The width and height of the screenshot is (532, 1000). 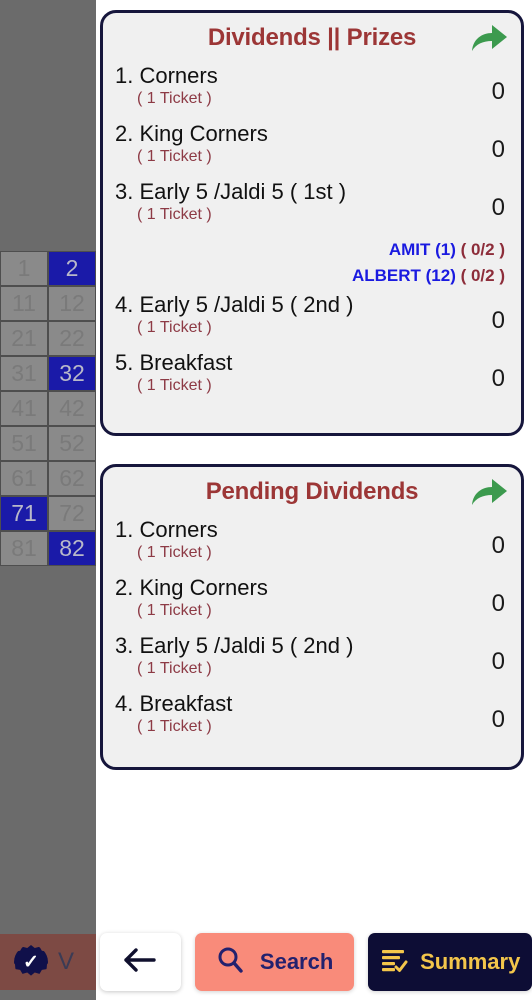 I want to click on number-cell: 61, so click(x=24, y=478).